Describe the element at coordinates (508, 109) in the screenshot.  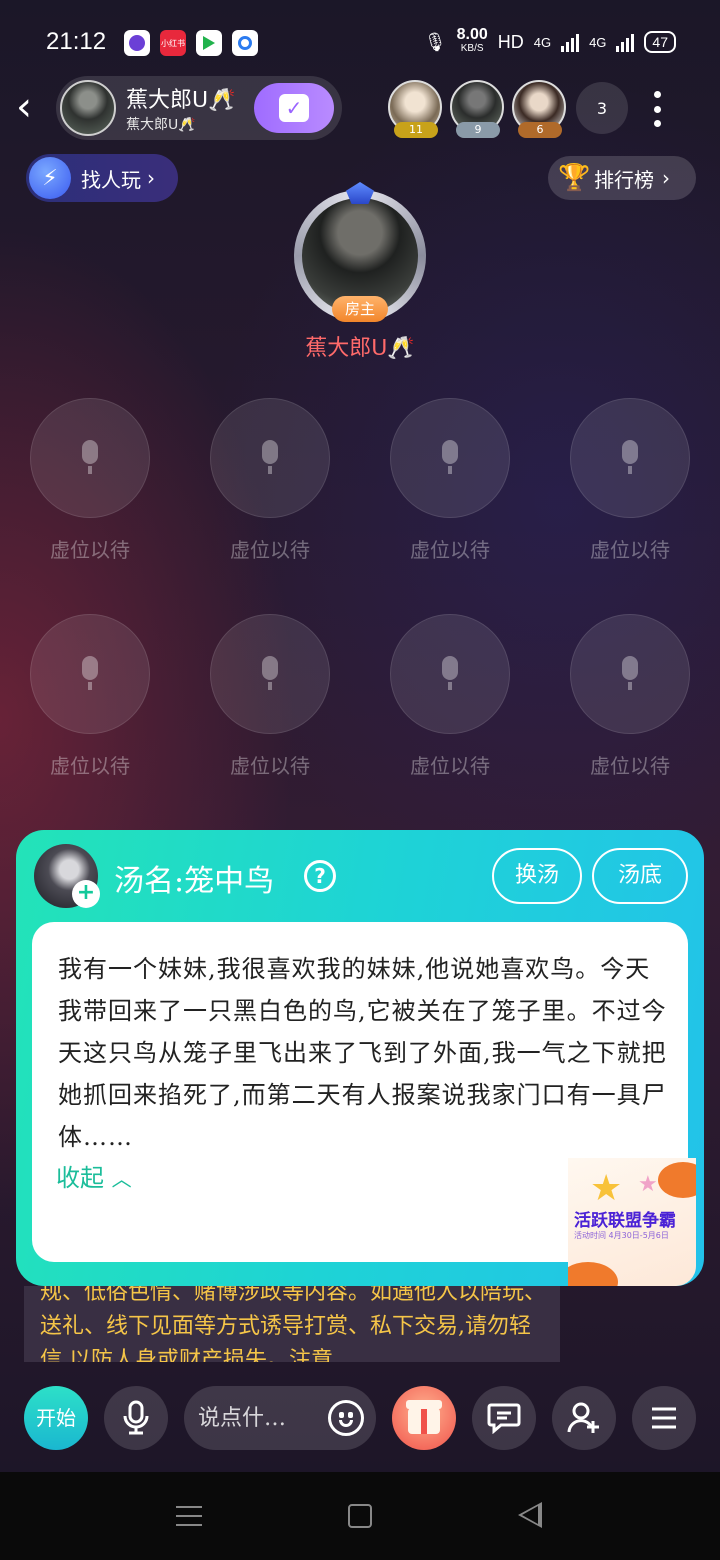
I see `audience-list: 11 9 6 3` at that location.